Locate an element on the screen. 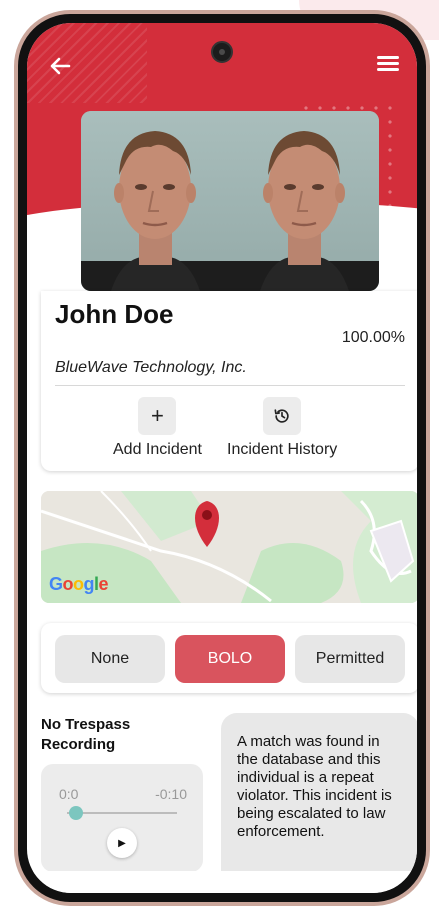 This screenshot has height=911, width=439. status-bolo-button: BOLO is located at coordinates (230, 659).